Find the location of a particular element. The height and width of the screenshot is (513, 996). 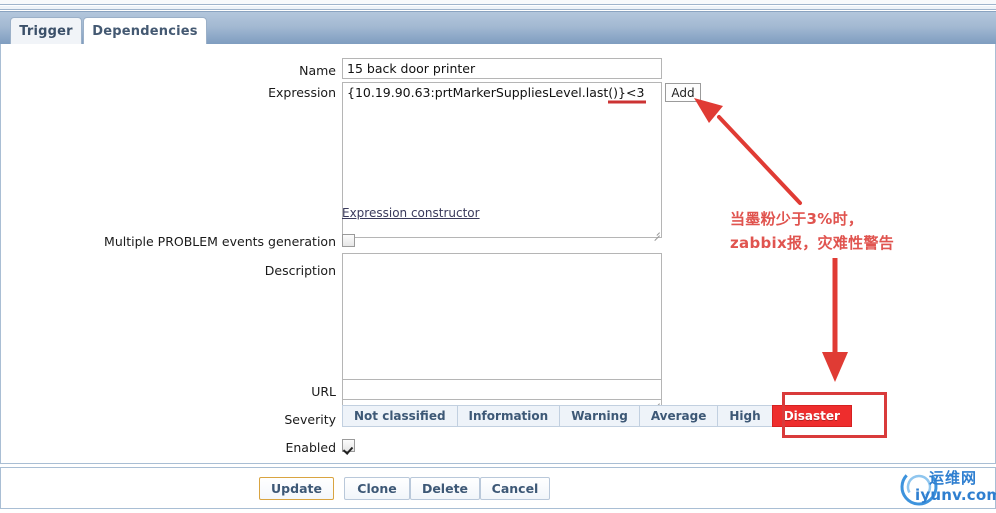

multiple-problem-events-checkbox is located at coordinates (348, 240).